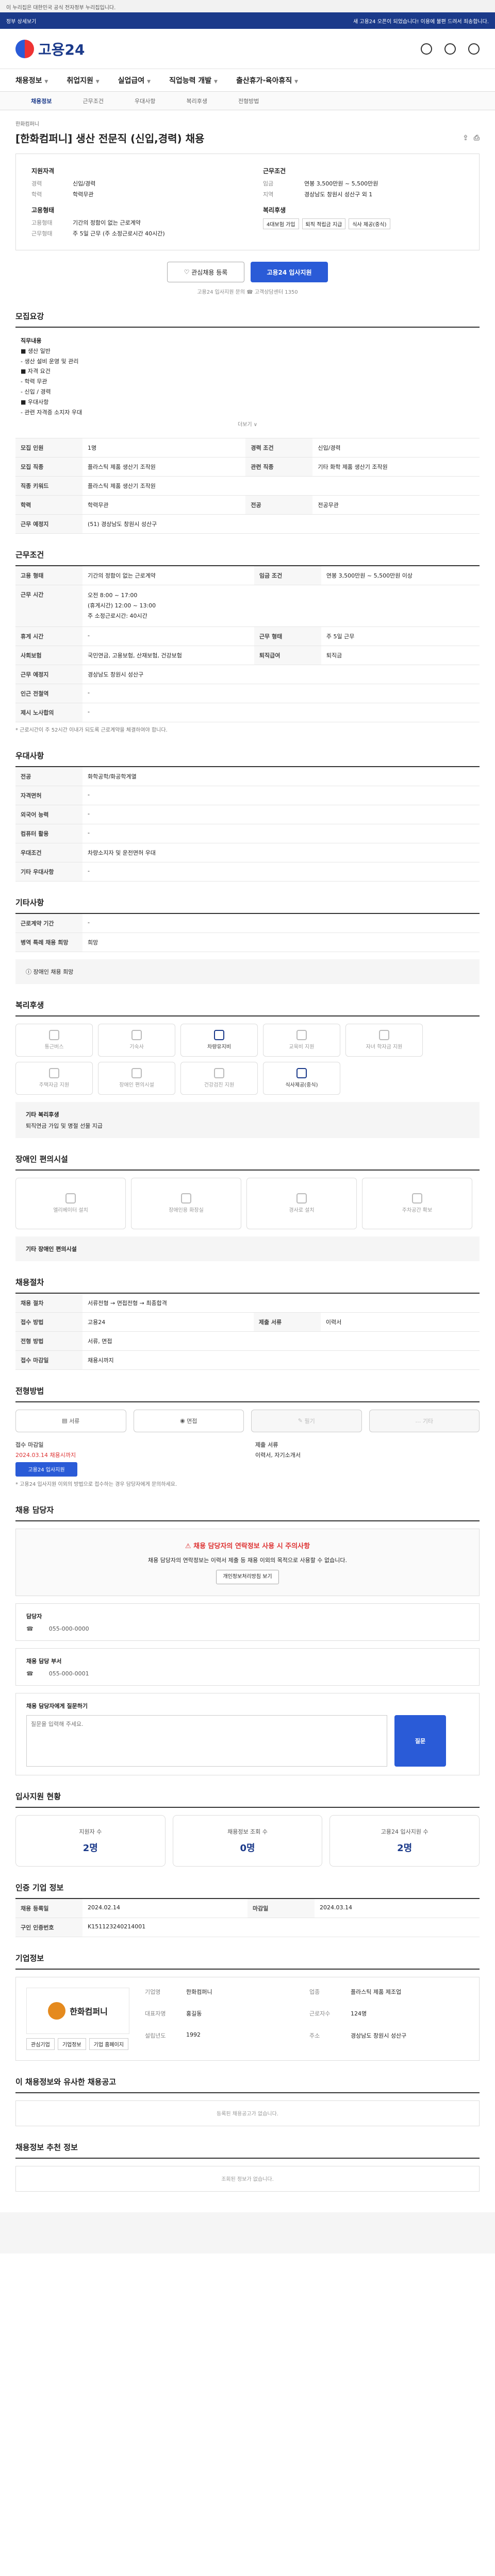 The height and width of the screenshot is (2576, 495). What do you see at coordinates (384, 1035) in the screenshot?
I see `graduation-cap-icon` at bounding box center [384, 1035].